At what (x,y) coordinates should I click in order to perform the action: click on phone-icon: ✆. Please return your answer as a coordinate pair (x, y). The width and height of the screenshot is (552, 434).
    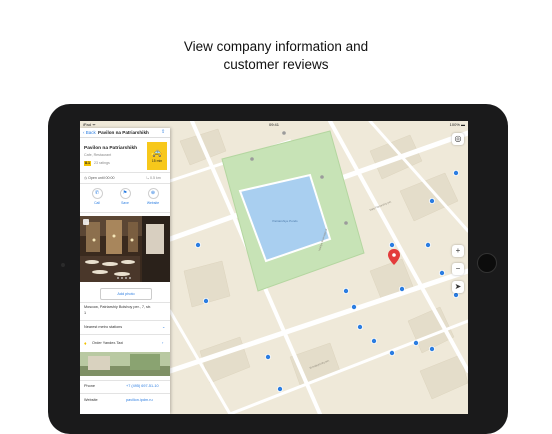
    Looking at the image, I should click on (97, 193).